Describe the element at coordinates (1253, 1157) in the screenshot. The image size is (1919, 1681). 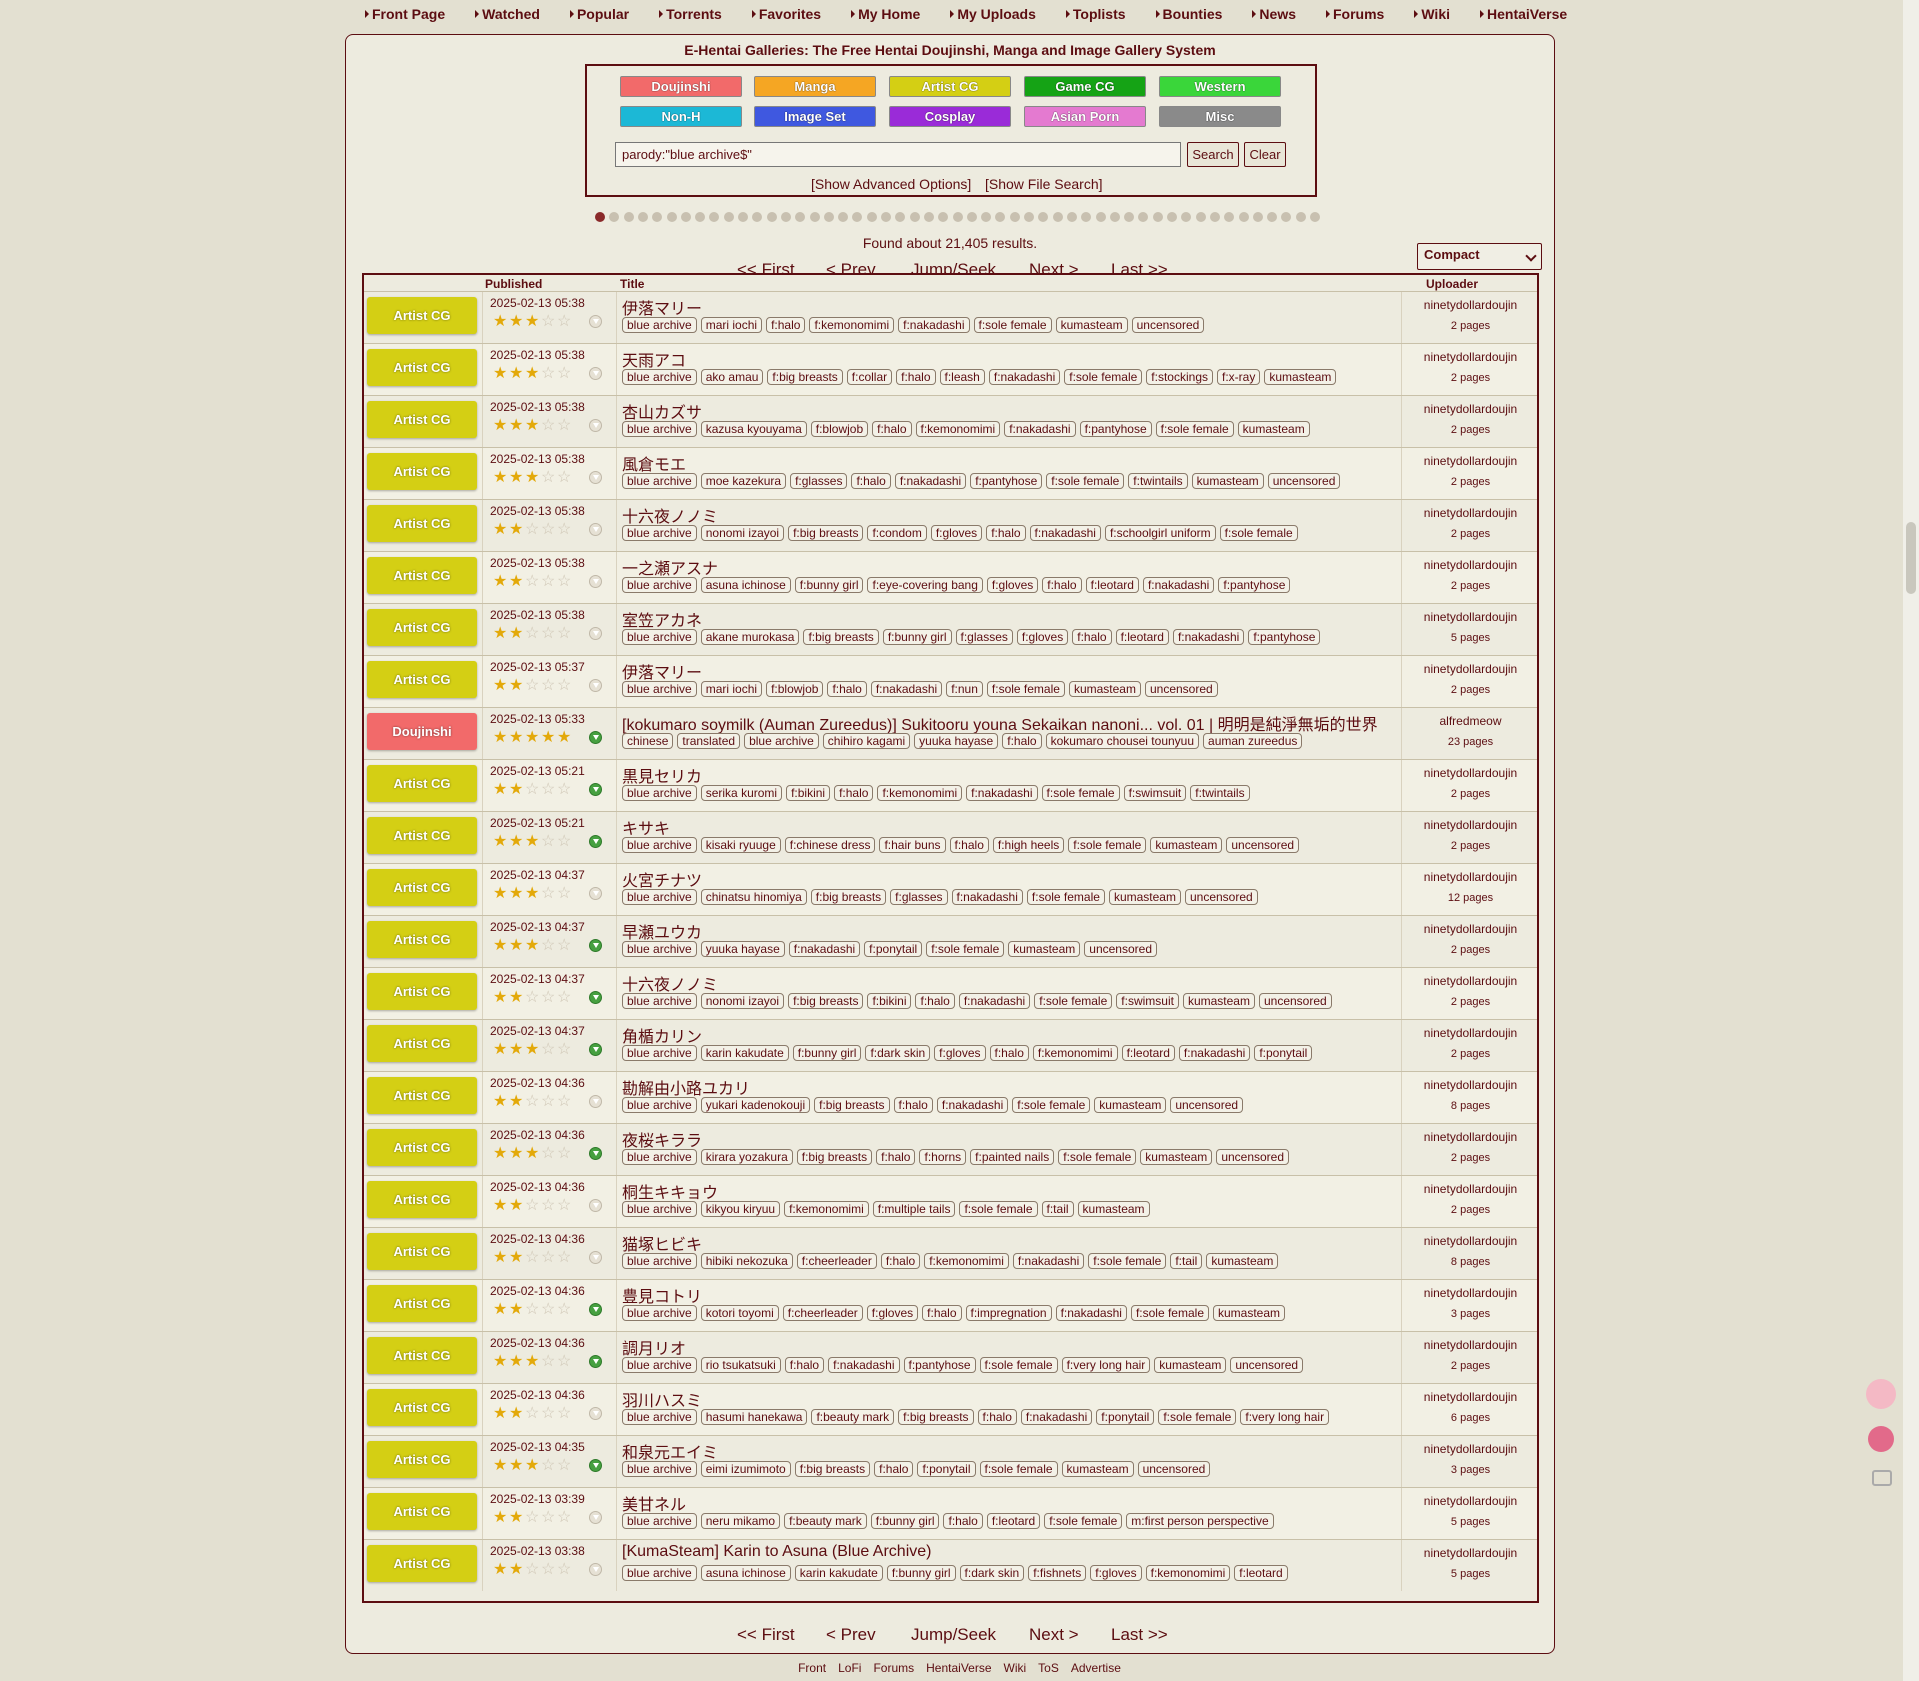
I see `tag: uncensored` at that location.